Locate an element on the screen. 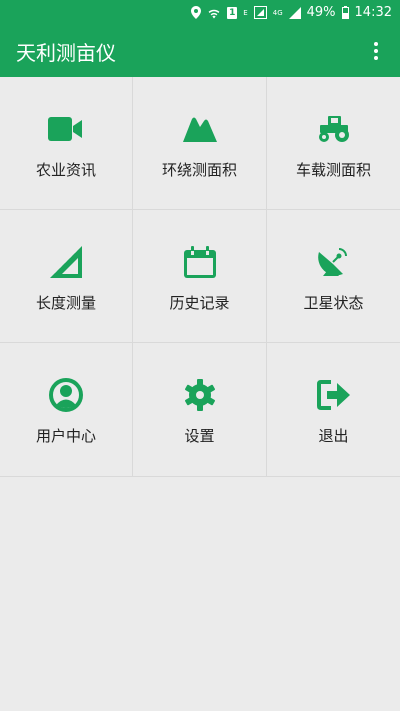 The image size is (400, 711). menu-item-user-center: 用户中心 is located at coordinates (66, 410).